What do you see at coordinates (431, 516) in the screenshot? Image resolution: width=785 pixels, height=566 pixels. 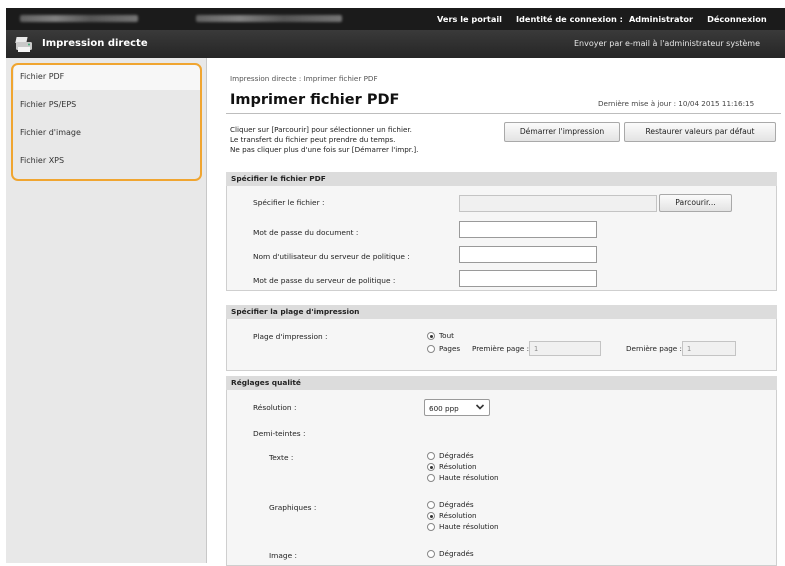 I see `graphics-resolution-radio` at bounding box center [431, 516].